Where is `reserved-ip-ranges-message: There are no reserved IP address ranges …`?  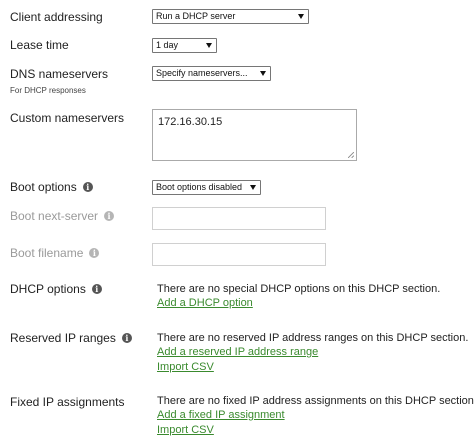 reserved-ip-ranges-message: There are no reserved IP address ranges … is located at coordinates (313, 338).